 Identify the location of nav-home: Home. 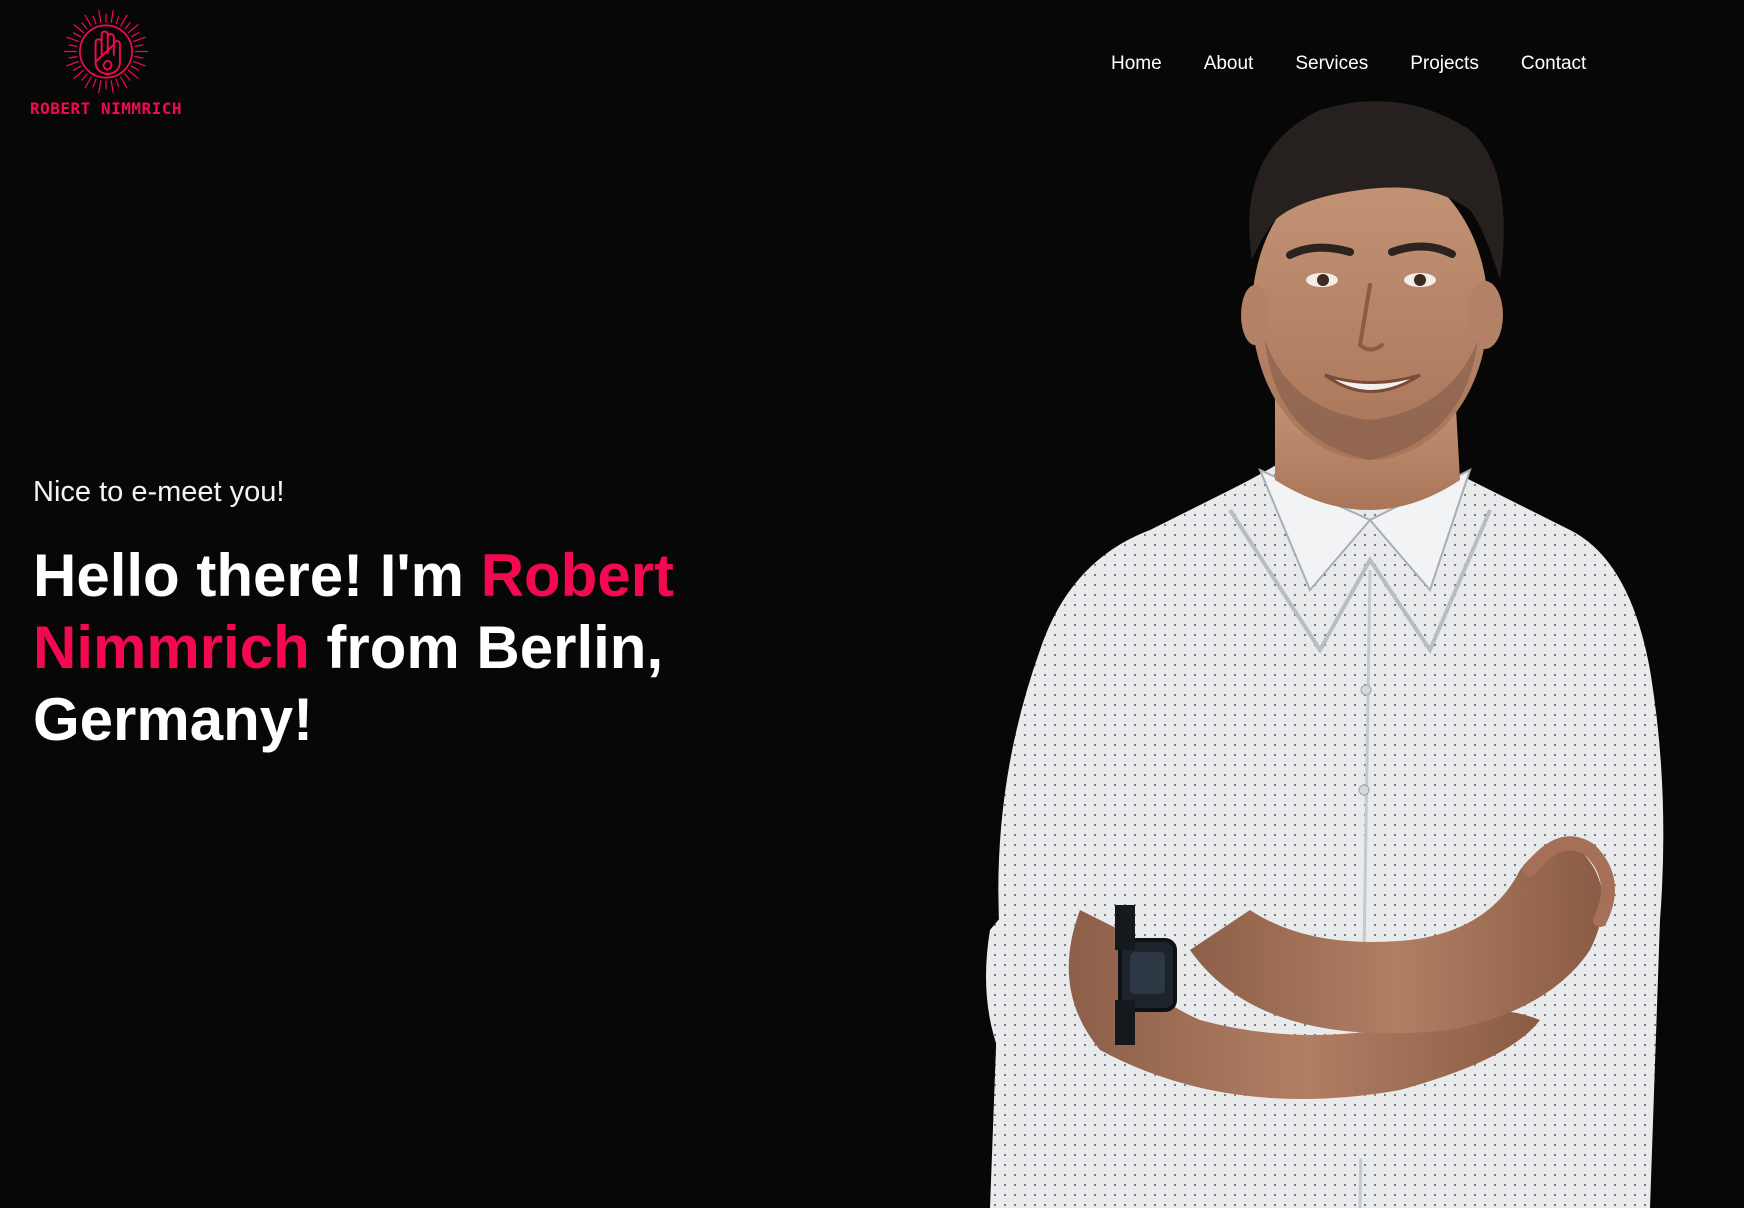
(1136, 64).